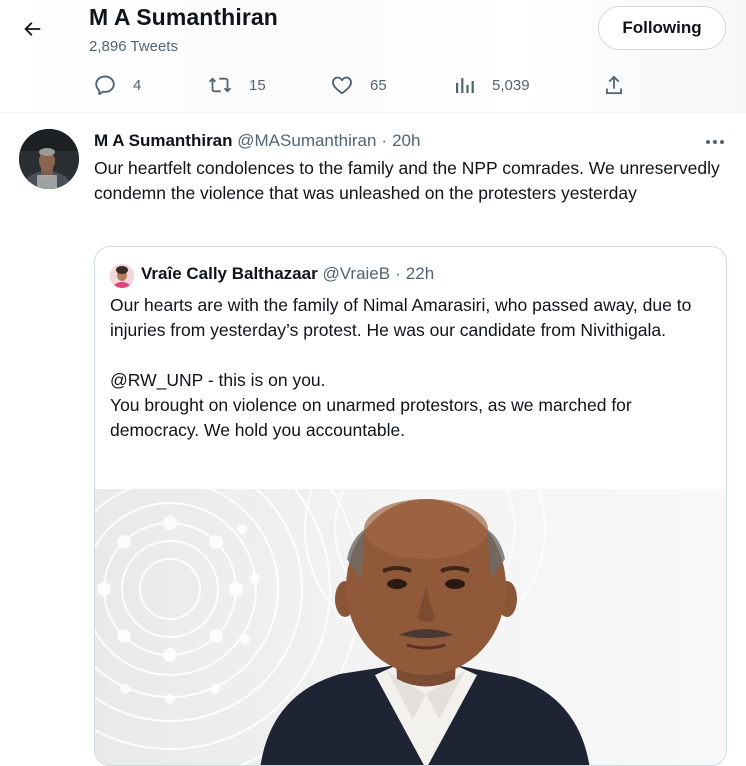 The height and width of the screenshot is (766, 746). I want to click on tweet-author-handle: @MASumanthiran, so click(306, 140).